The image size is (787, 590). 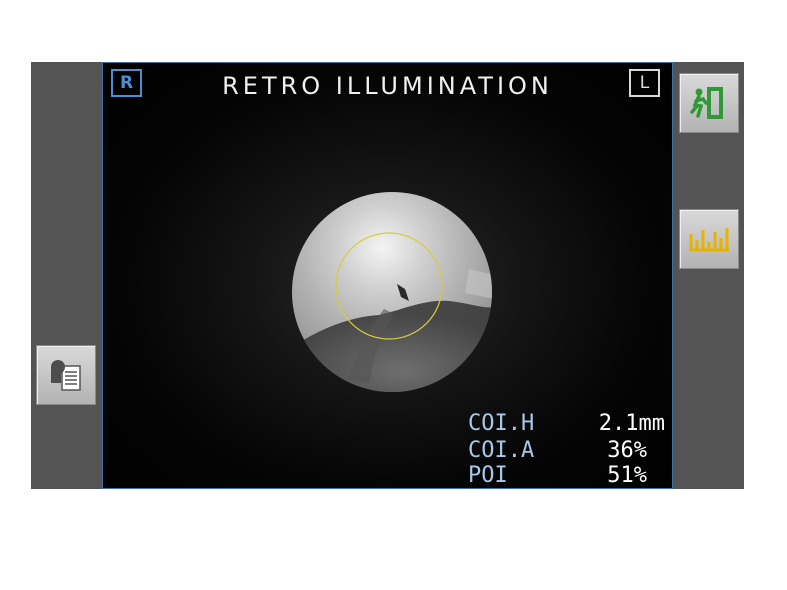 I want to click on readout-label-coi-h: COI.H, so click(x=501, y=423).